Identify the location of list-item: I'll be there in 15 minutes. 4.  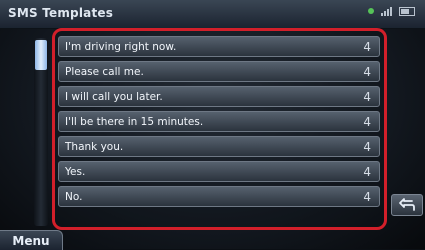
(219, 121).